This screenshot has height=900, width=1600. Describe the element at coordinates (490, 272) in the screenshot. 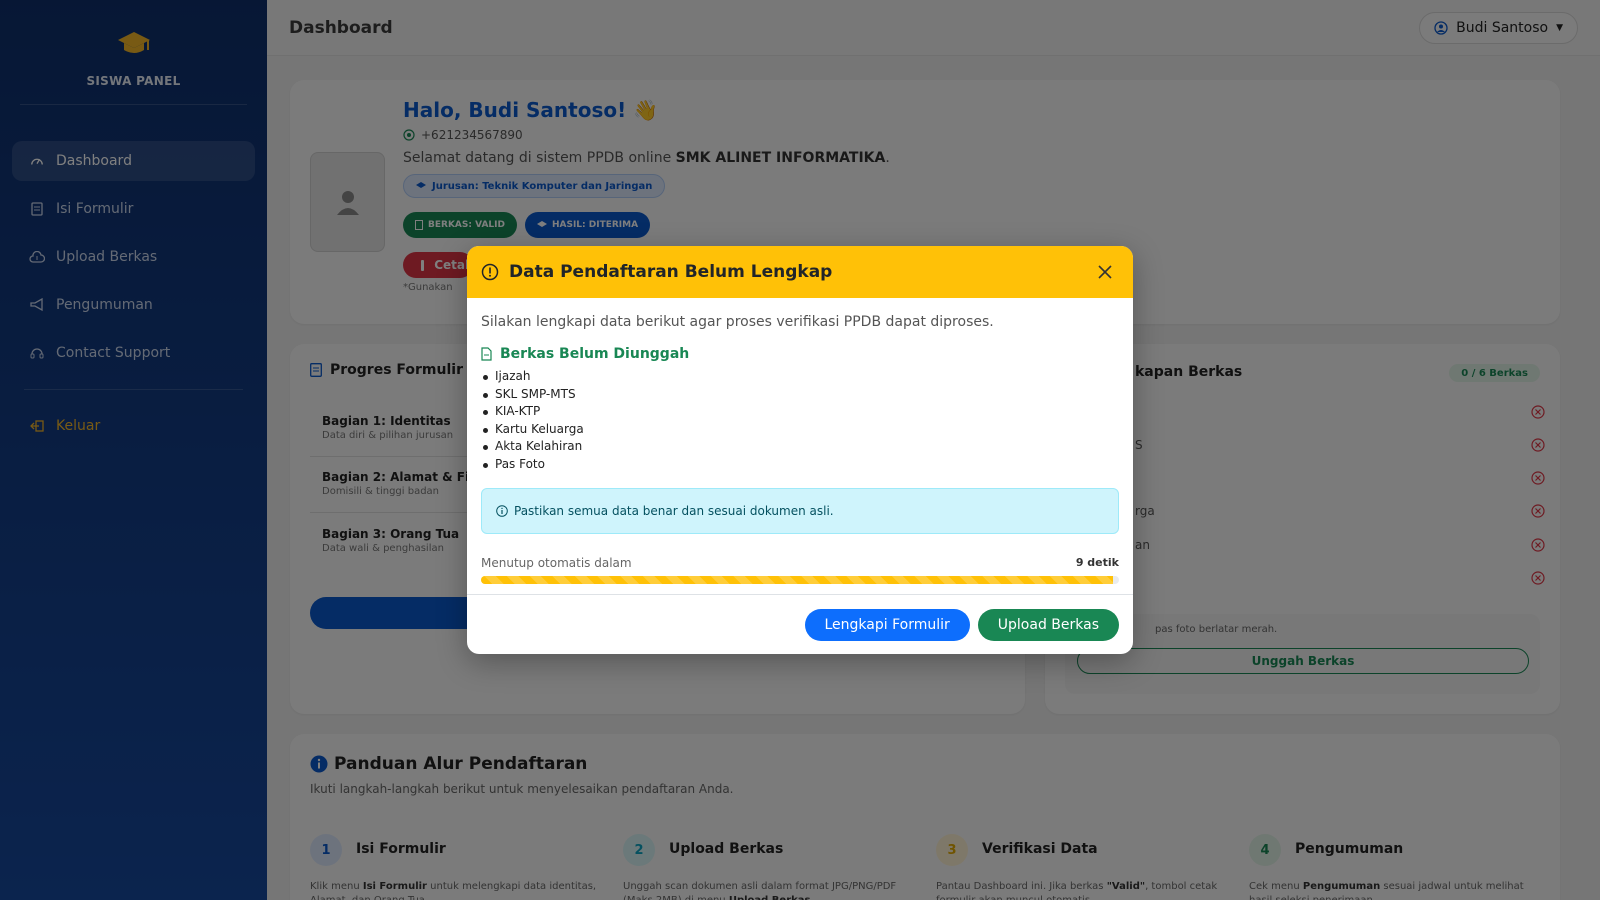

I see `warning-circle-icon` at that location.